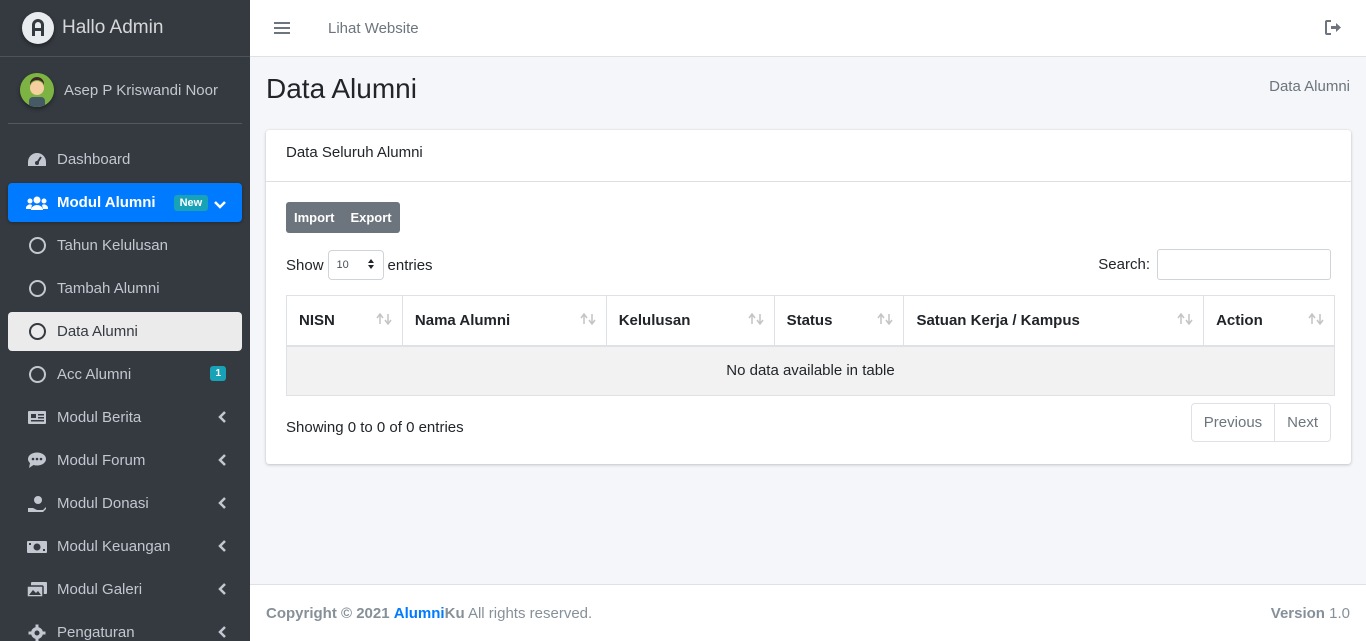  I want to click on user-panel: Asep P Kriswandi Noor, so click(125, 90).